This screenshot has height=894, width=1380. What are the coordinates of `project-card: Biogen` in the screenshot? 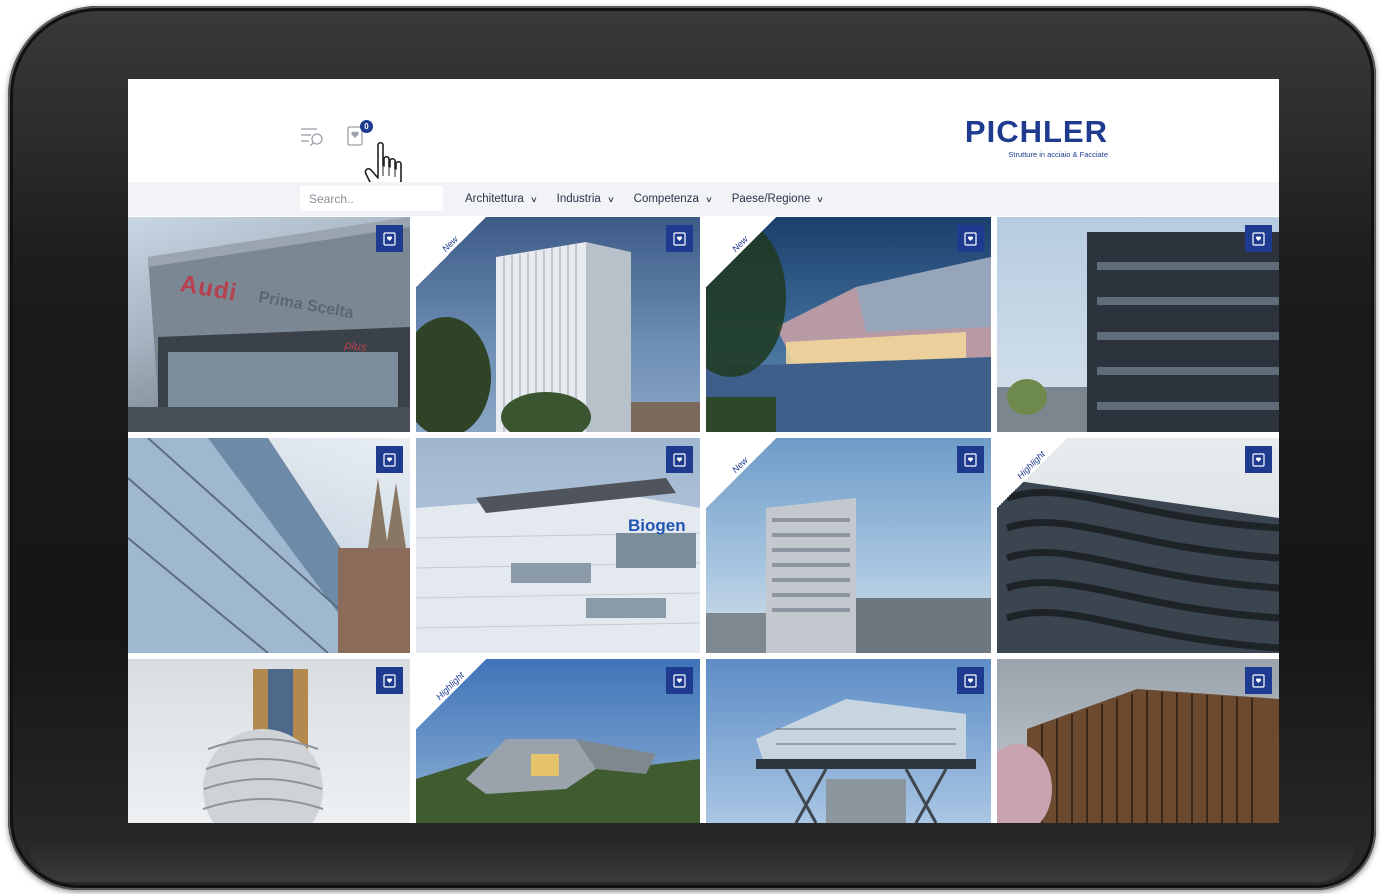 It's located at (558, 545).